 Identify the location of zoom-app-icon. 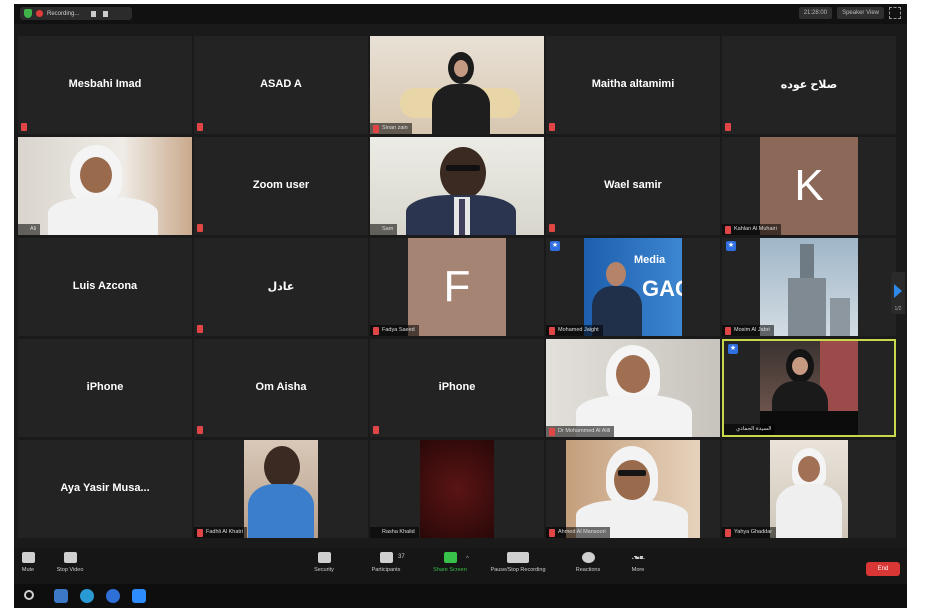
(139, 596).